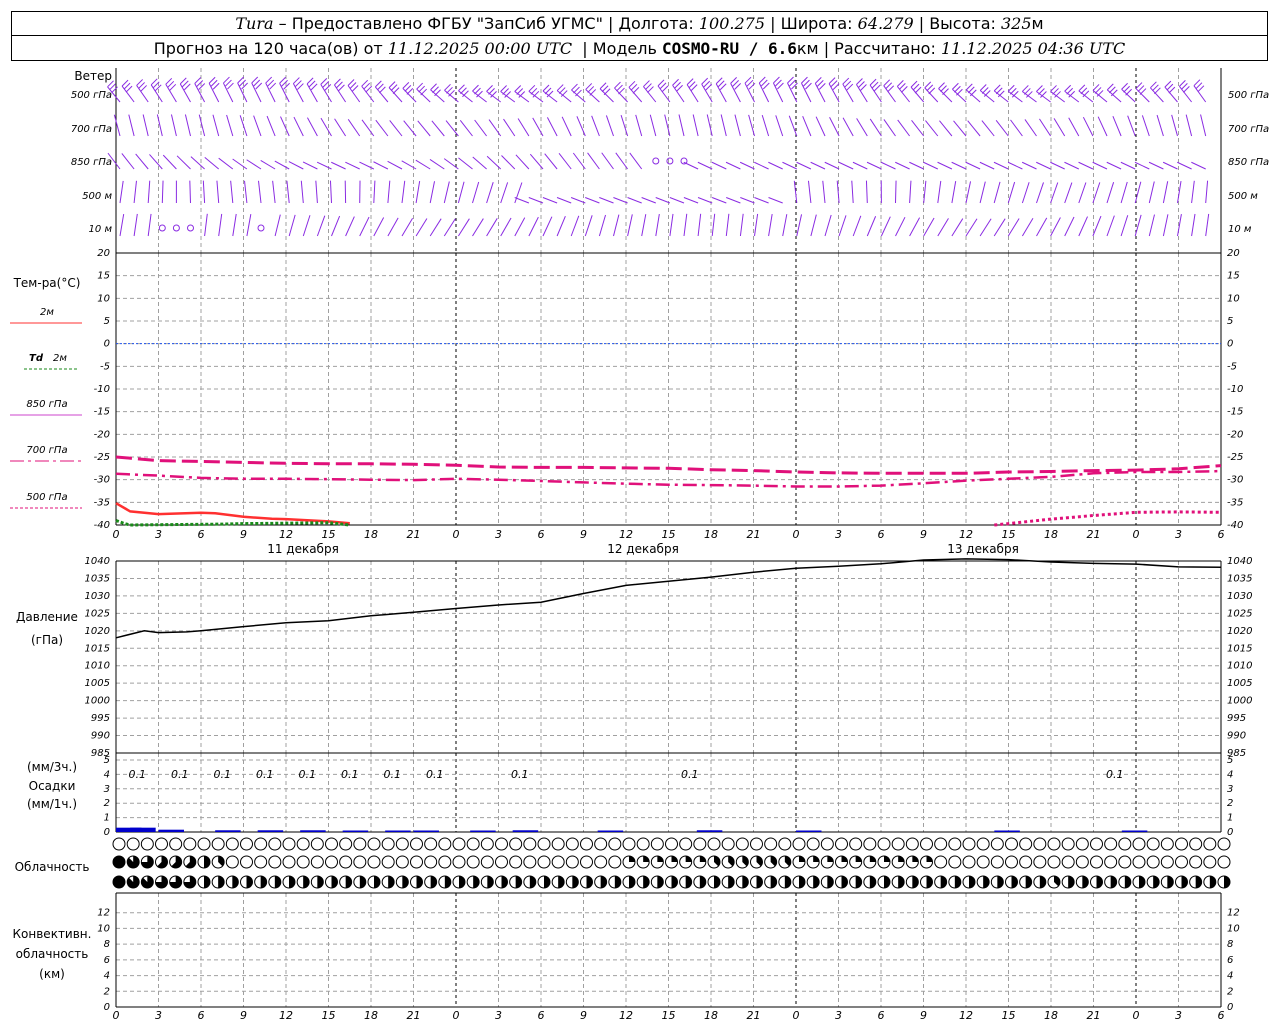  I want to click on conv-title-1: Конвективн., so click(52, 934).